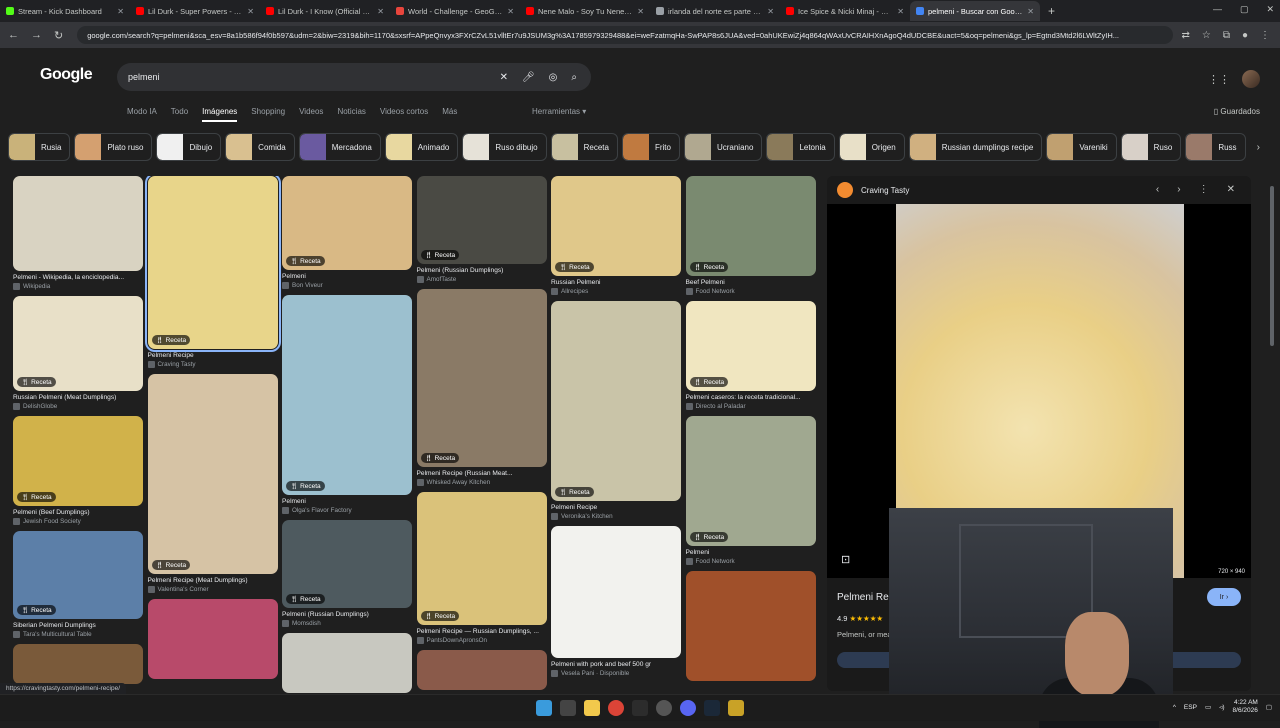 This screenshot has width=1280, height=728. I want to click on bookmark-star-icon: ☆, so click(1206, 35).